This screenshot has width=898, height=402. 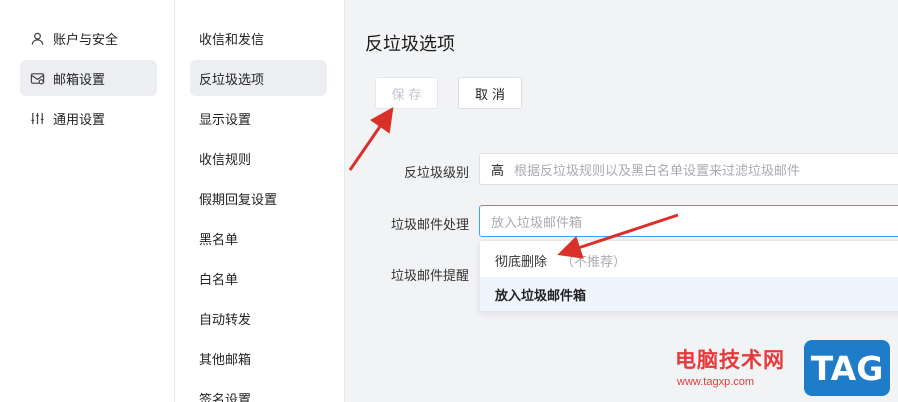 I want to click on watermark: 电脑技术网 www.tagxp.com TAG, so click(x=782, y=369).